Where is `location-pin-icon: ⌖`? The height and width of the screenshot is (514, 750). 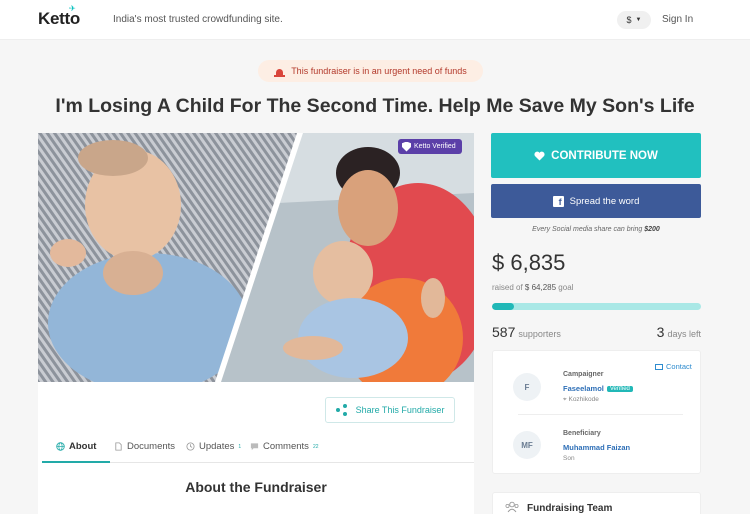
location-pin-icon: ⌖ is located at coordinates (565, 399).